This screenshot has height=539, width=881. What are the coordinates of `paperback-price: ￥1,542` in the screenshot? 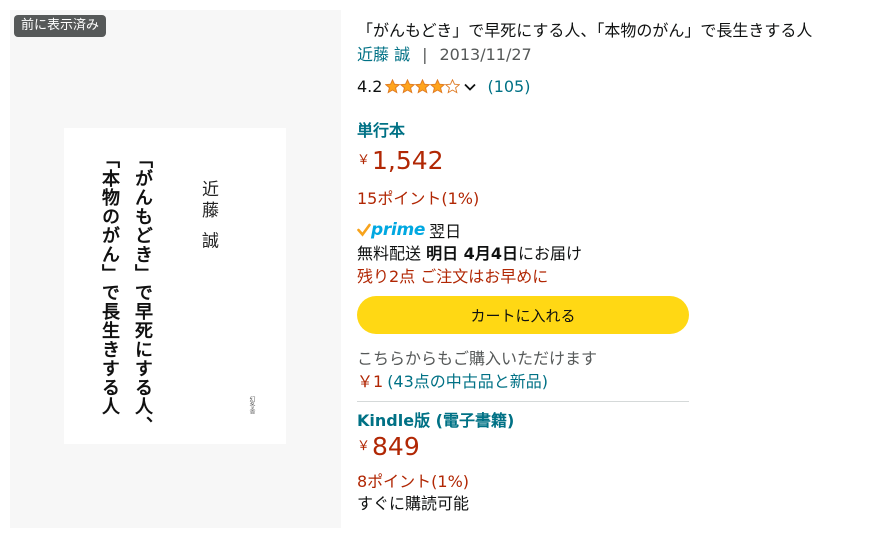 It's located at (400, 160).